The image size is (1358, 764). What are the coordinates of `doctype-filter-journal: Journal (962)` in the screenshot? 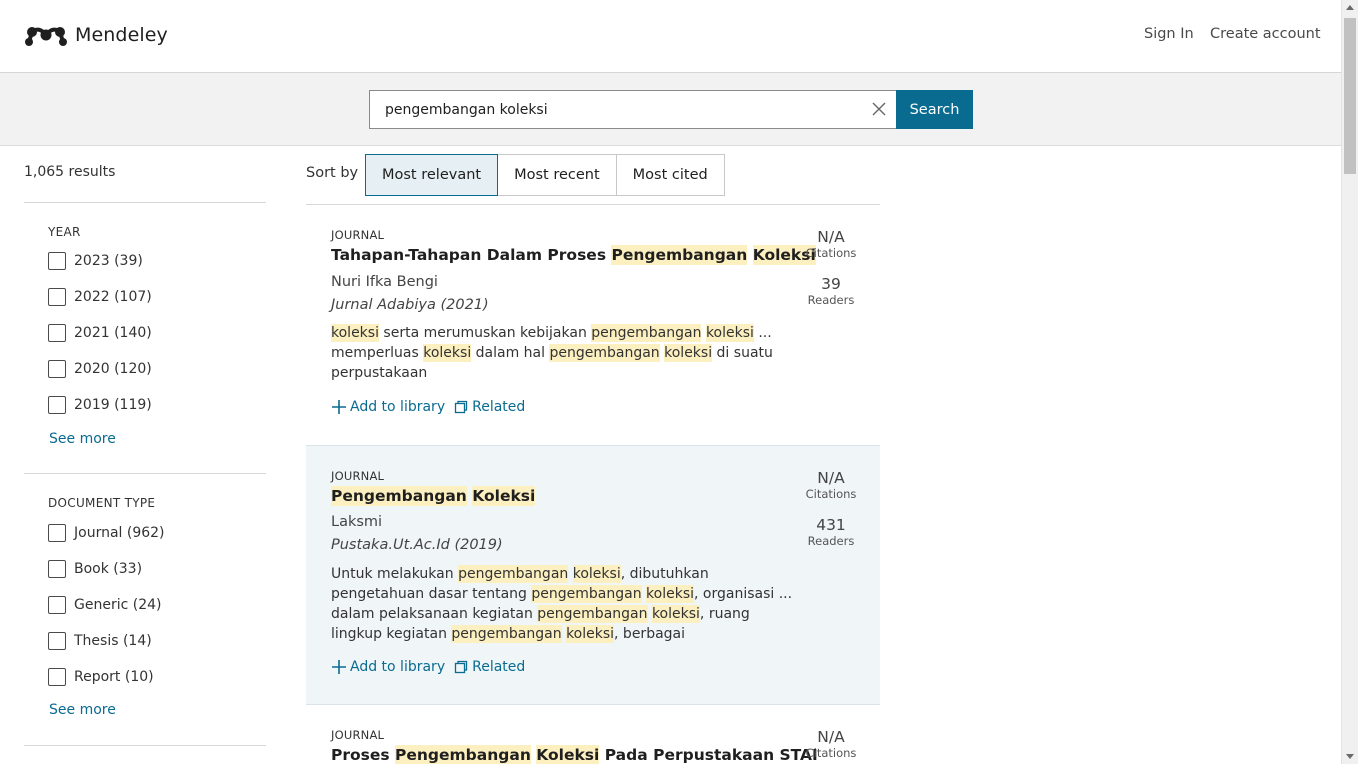 It's located at (106, 533).